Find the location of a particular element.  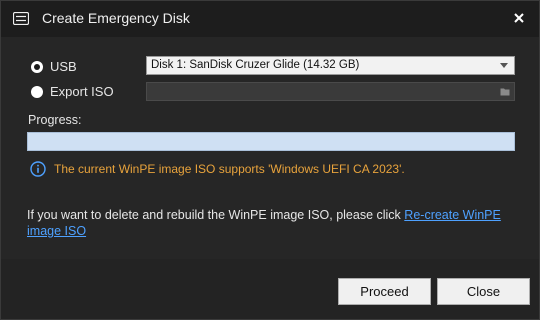

info-icon is located at coordinates (38, 169).